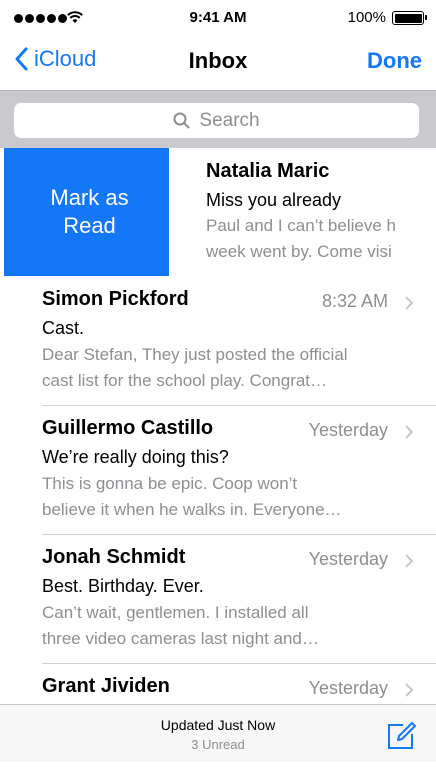 Image resolution: width=436 pixels, height=768 pixels. Describe the element at coordinates (401, 736) in the screenshot. I see `compose-icon` at that location.